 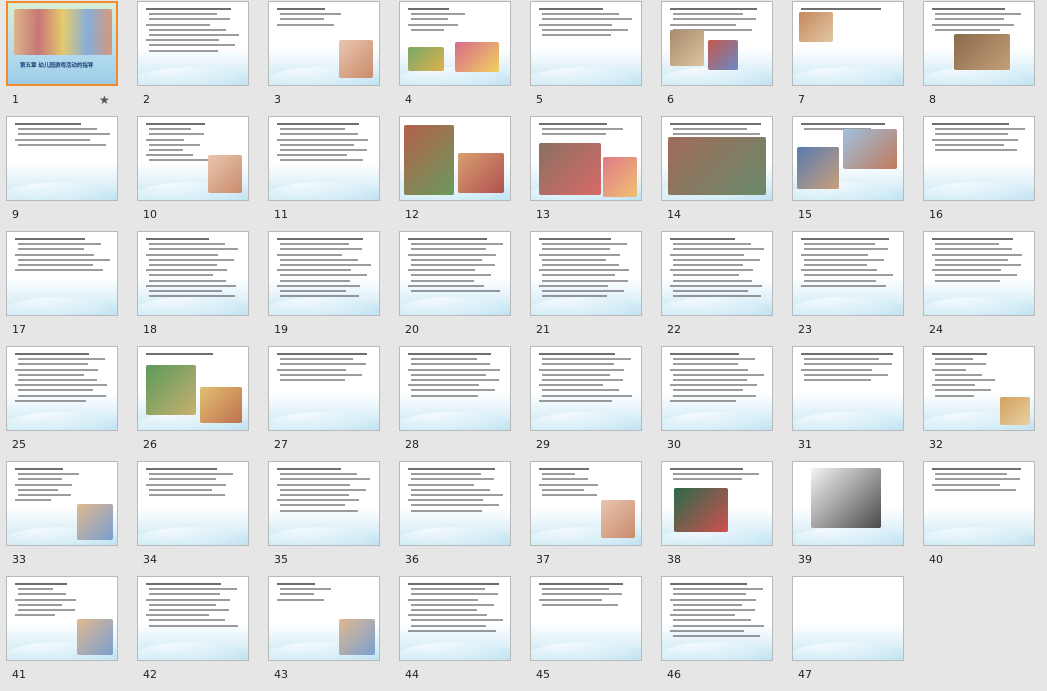 I want to click on slide-thumbnail-cell: 18, so click(x=197, y=288).